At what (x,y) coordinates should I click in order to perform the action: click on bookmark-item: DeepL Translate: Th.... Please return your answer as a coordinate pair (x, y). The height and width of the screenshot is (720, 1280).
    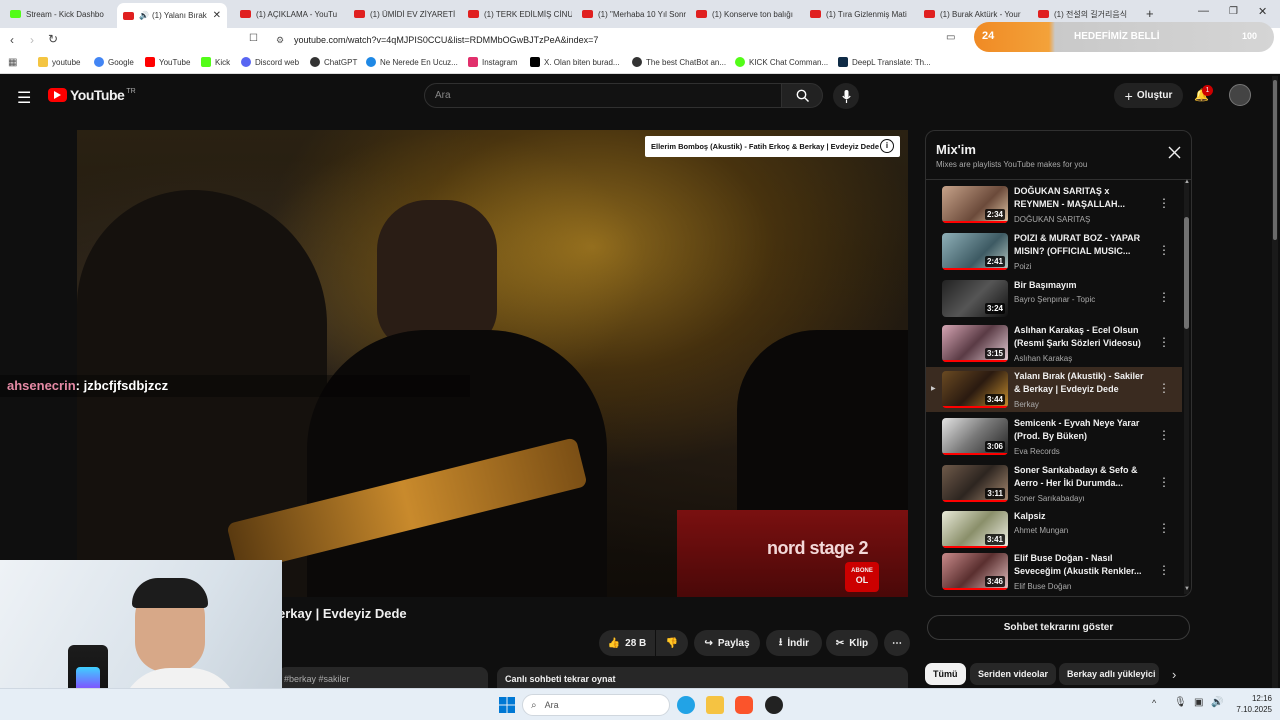
    Looking at the image, I should click on (884, 62).